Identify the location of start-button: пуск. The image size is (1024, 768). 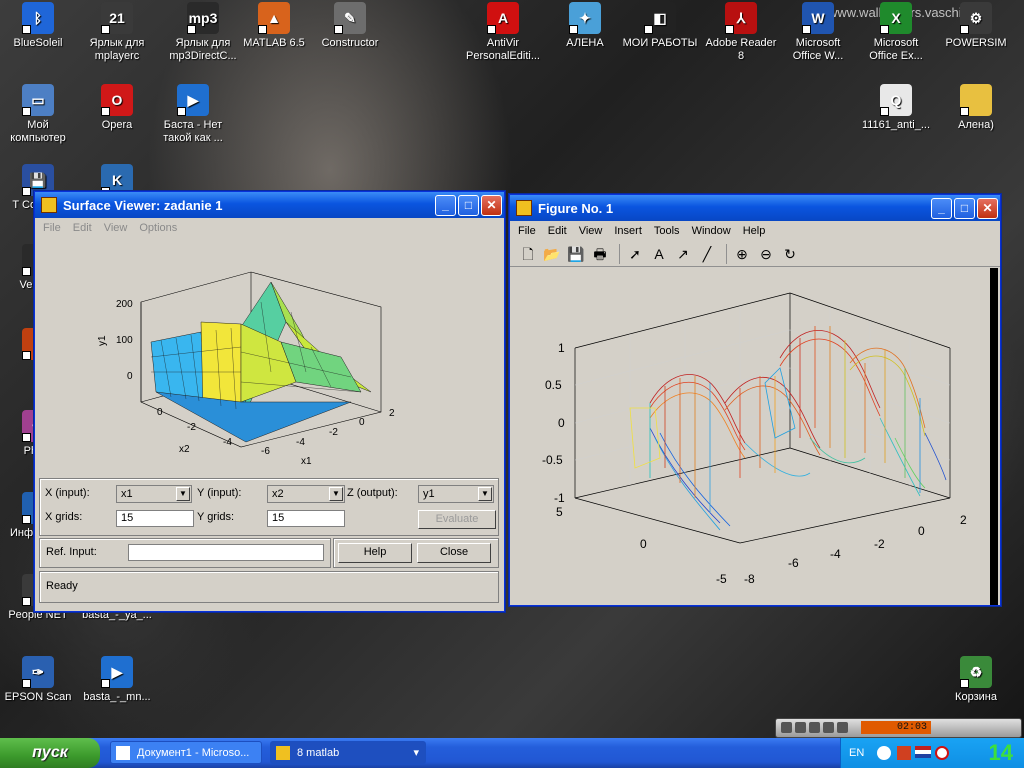
(50, 753).